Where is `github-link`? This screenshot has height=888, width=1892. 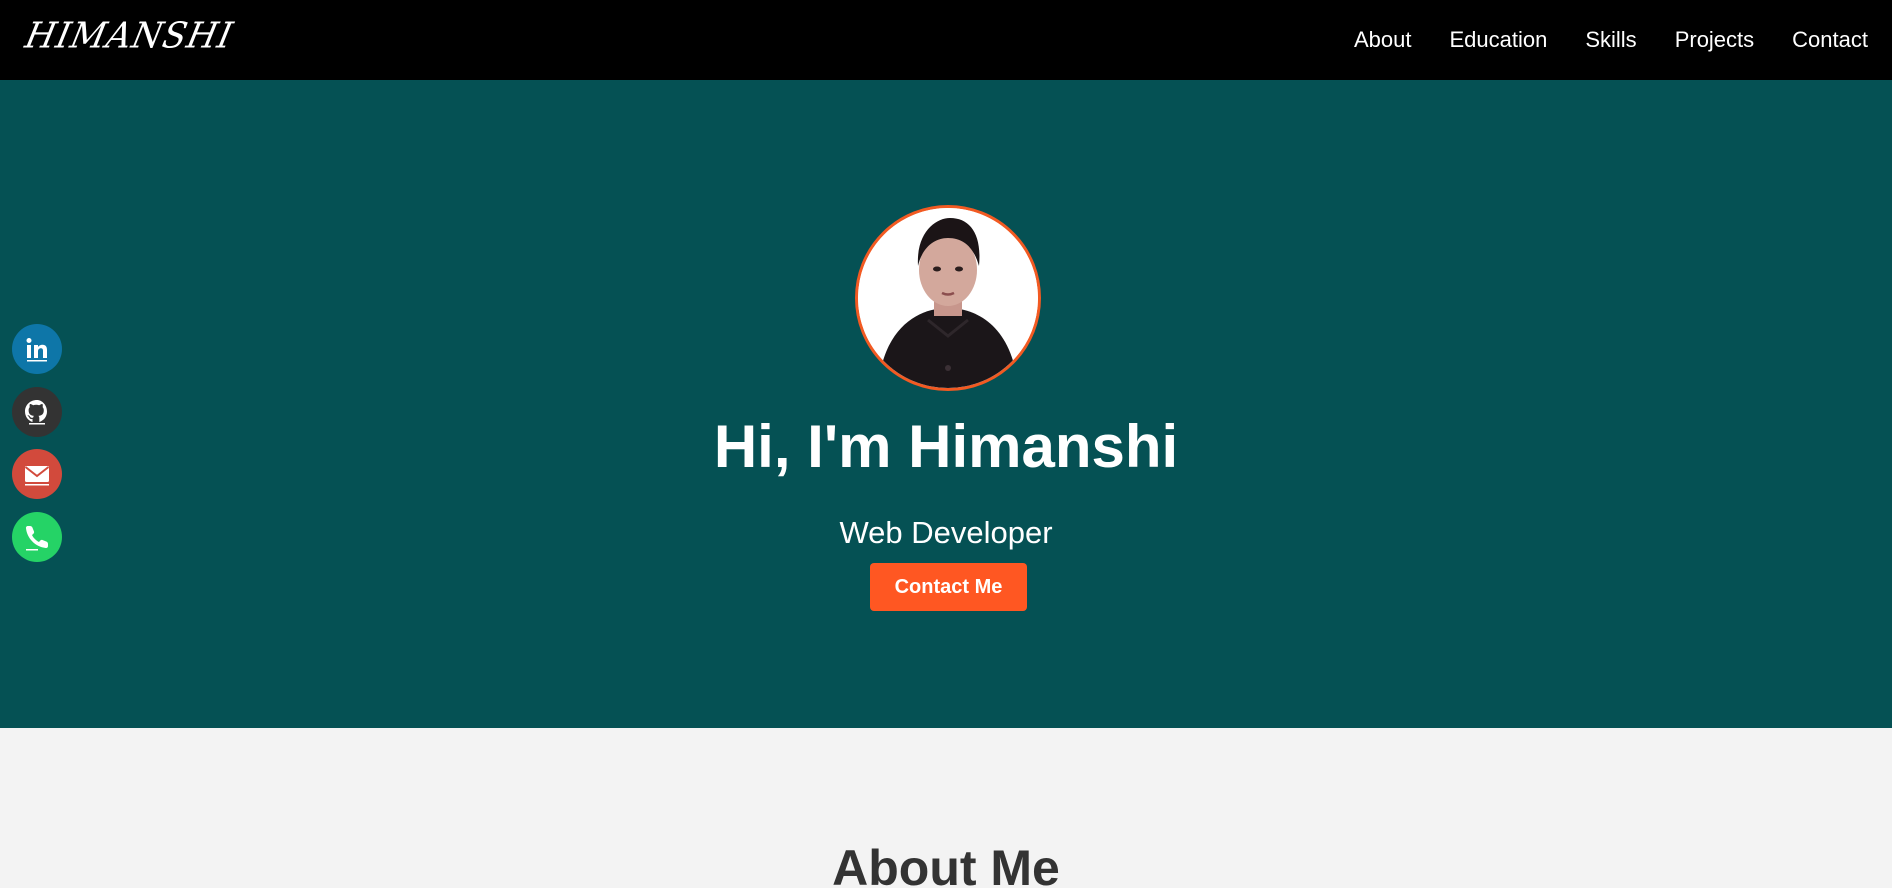
github-link is located at coordinates (37, 412).